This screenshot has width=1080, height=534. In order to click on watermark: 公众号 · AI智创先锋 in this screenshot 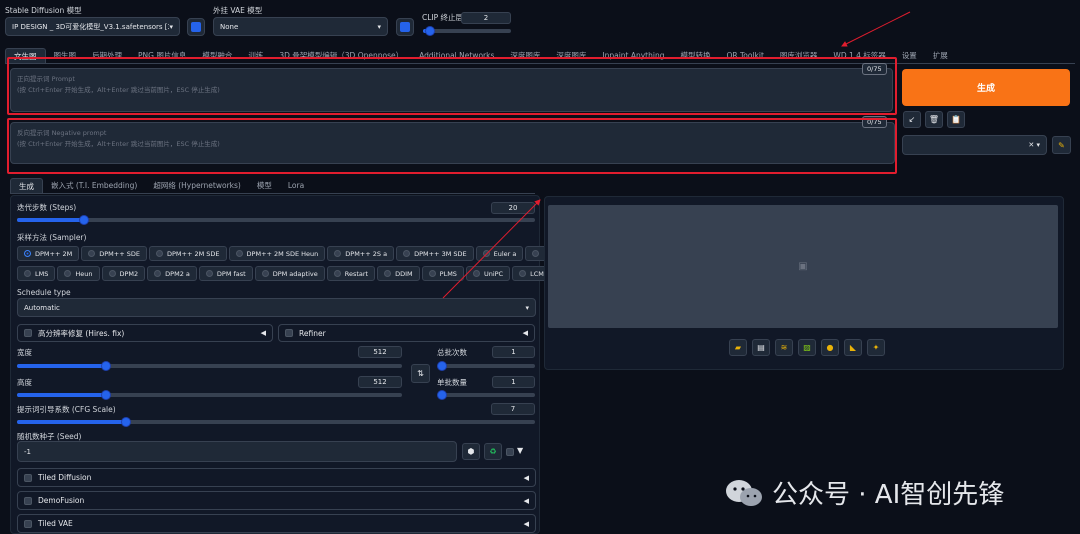, I will do `click(864, 492)`.